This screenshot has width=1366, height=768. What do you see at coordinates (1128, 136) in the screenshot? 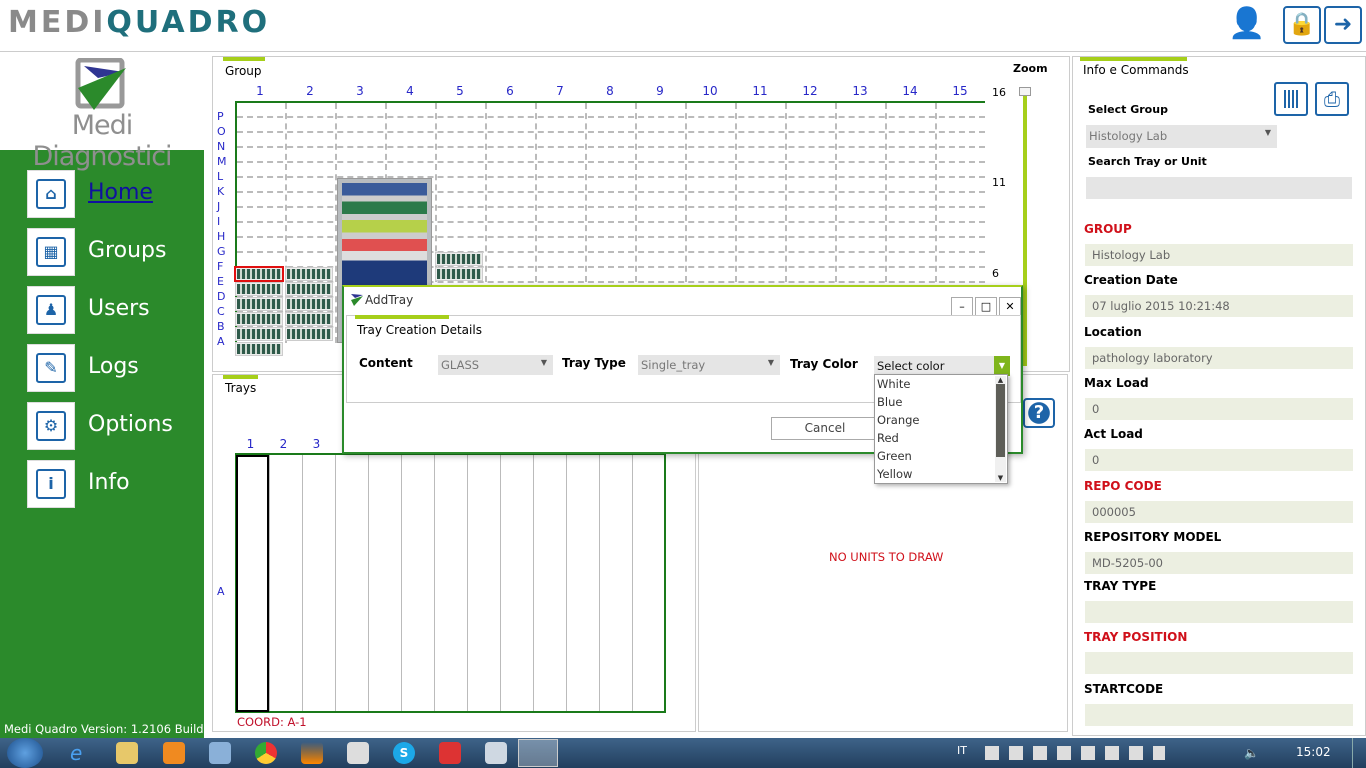
I see `select-group-value: Histology Lab` at bounding box center [1128, 136].